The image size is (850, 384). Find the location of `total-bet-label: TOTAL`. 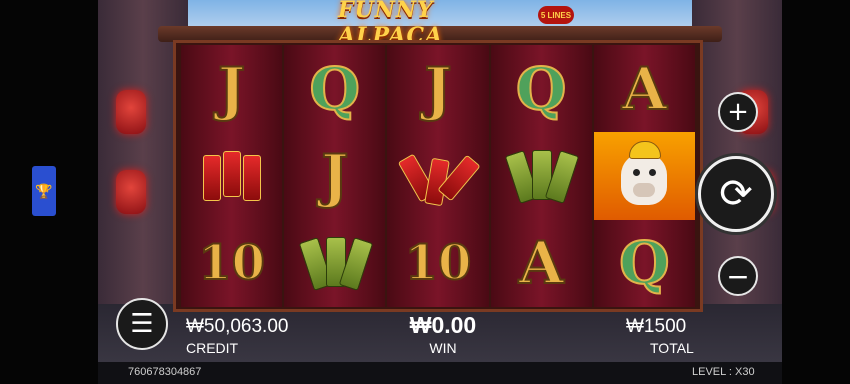

total-bet-label: TOTAL is located at coordinates (672, 348).